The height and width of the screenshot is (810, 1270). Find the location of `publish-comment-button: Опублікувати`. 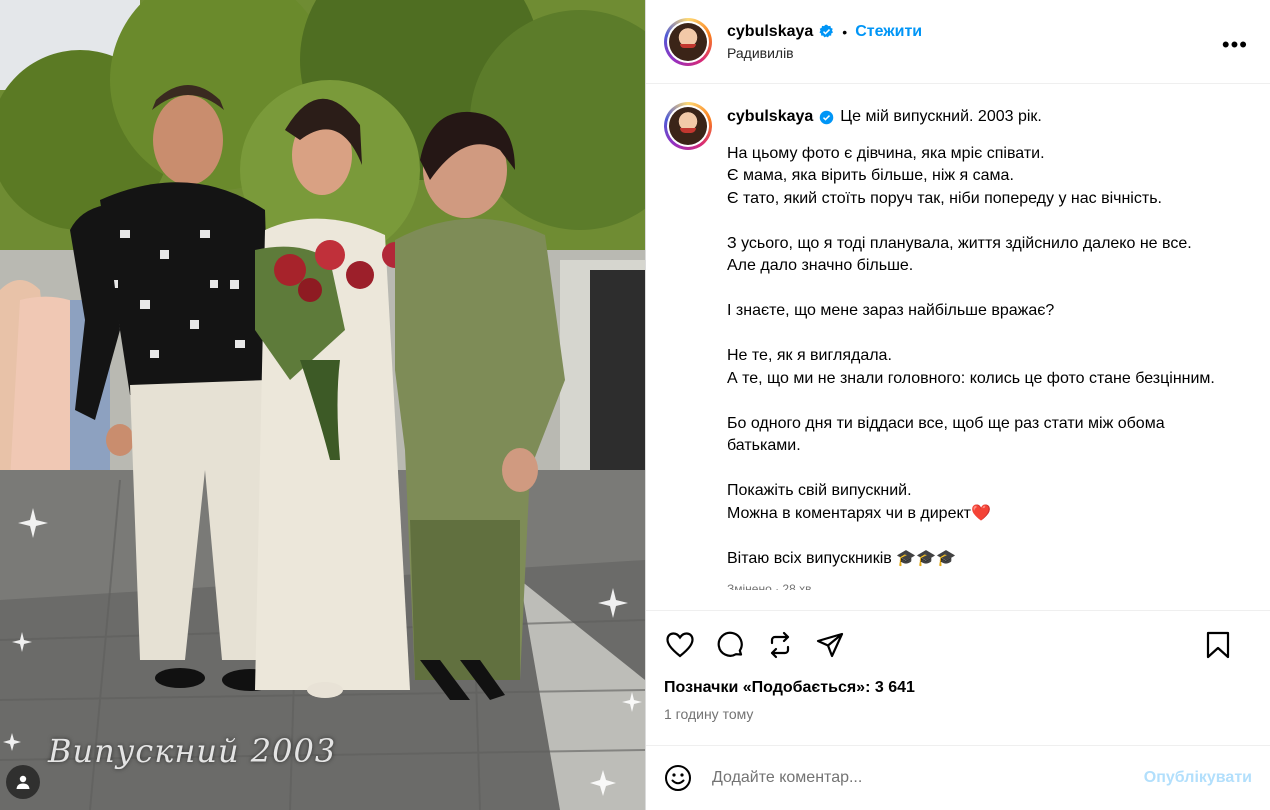

publish-comment-button: Опублікувати is located at coordinates (1198, 778).